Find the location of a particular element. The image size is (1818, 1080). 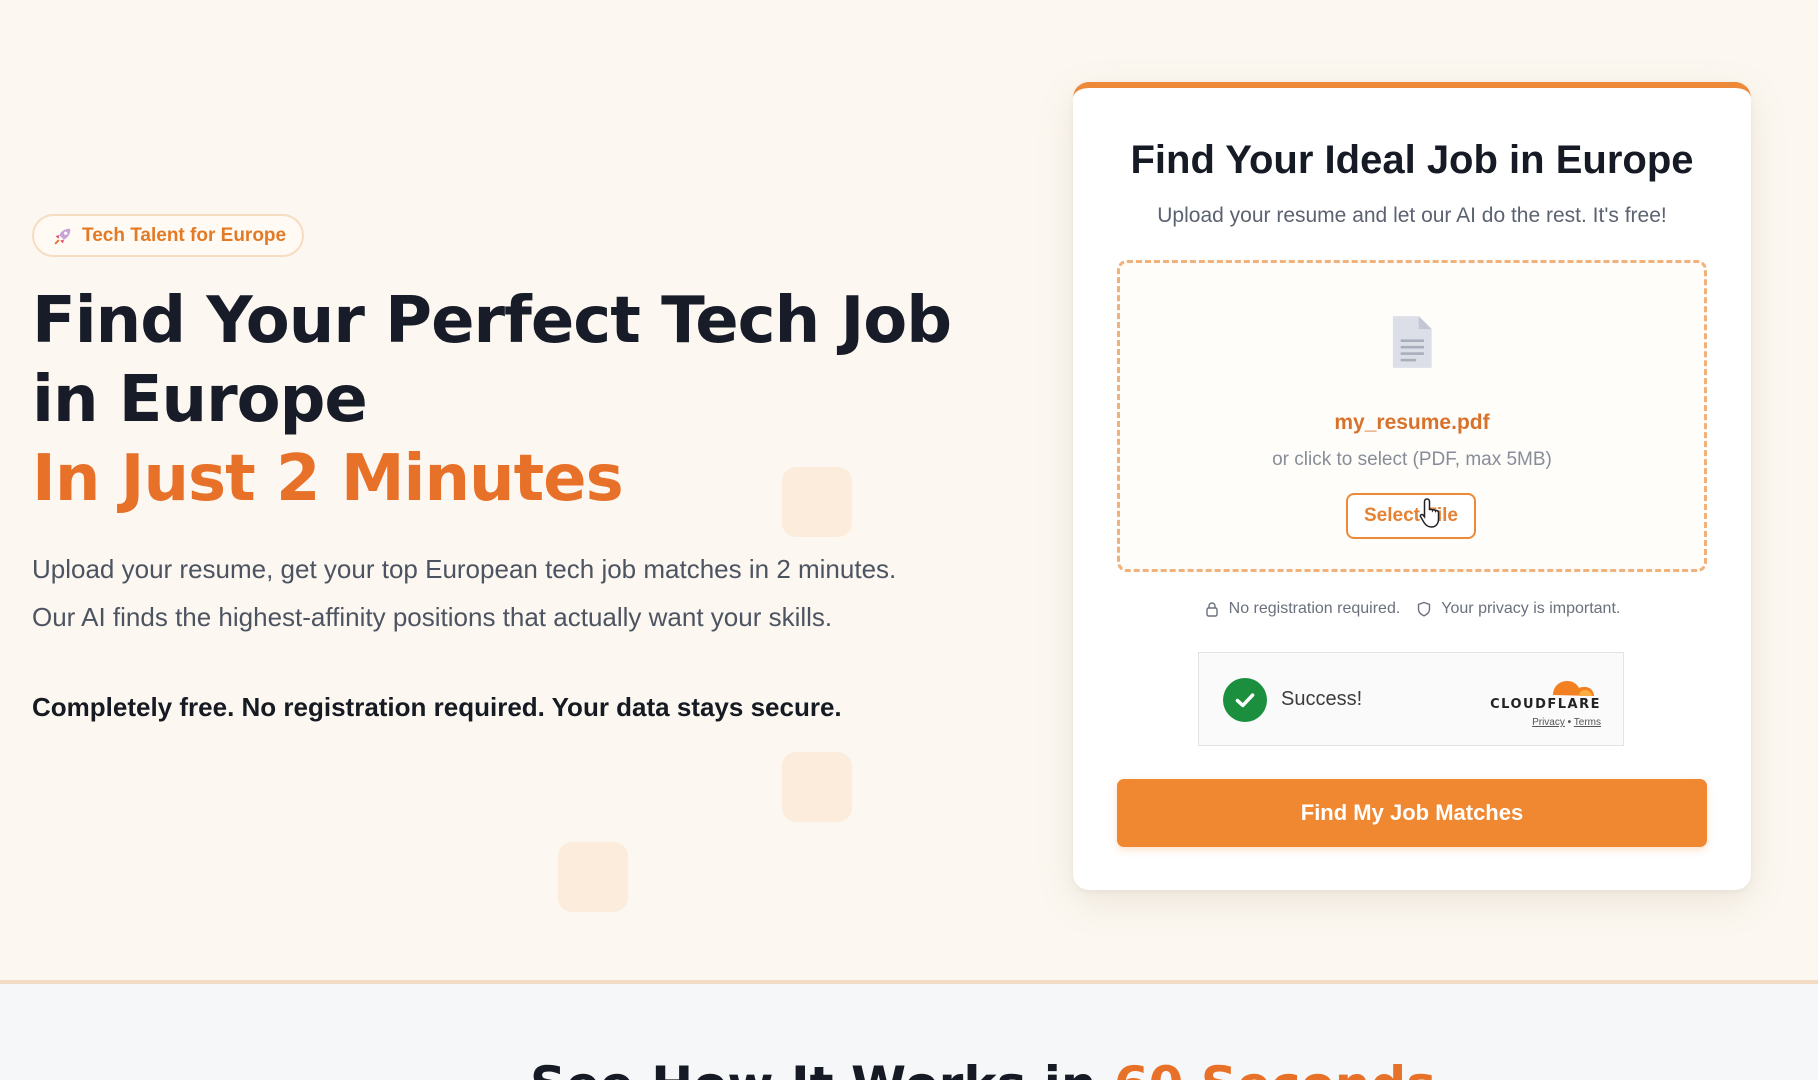

lock-icon is located at coordinates (1211, 609).